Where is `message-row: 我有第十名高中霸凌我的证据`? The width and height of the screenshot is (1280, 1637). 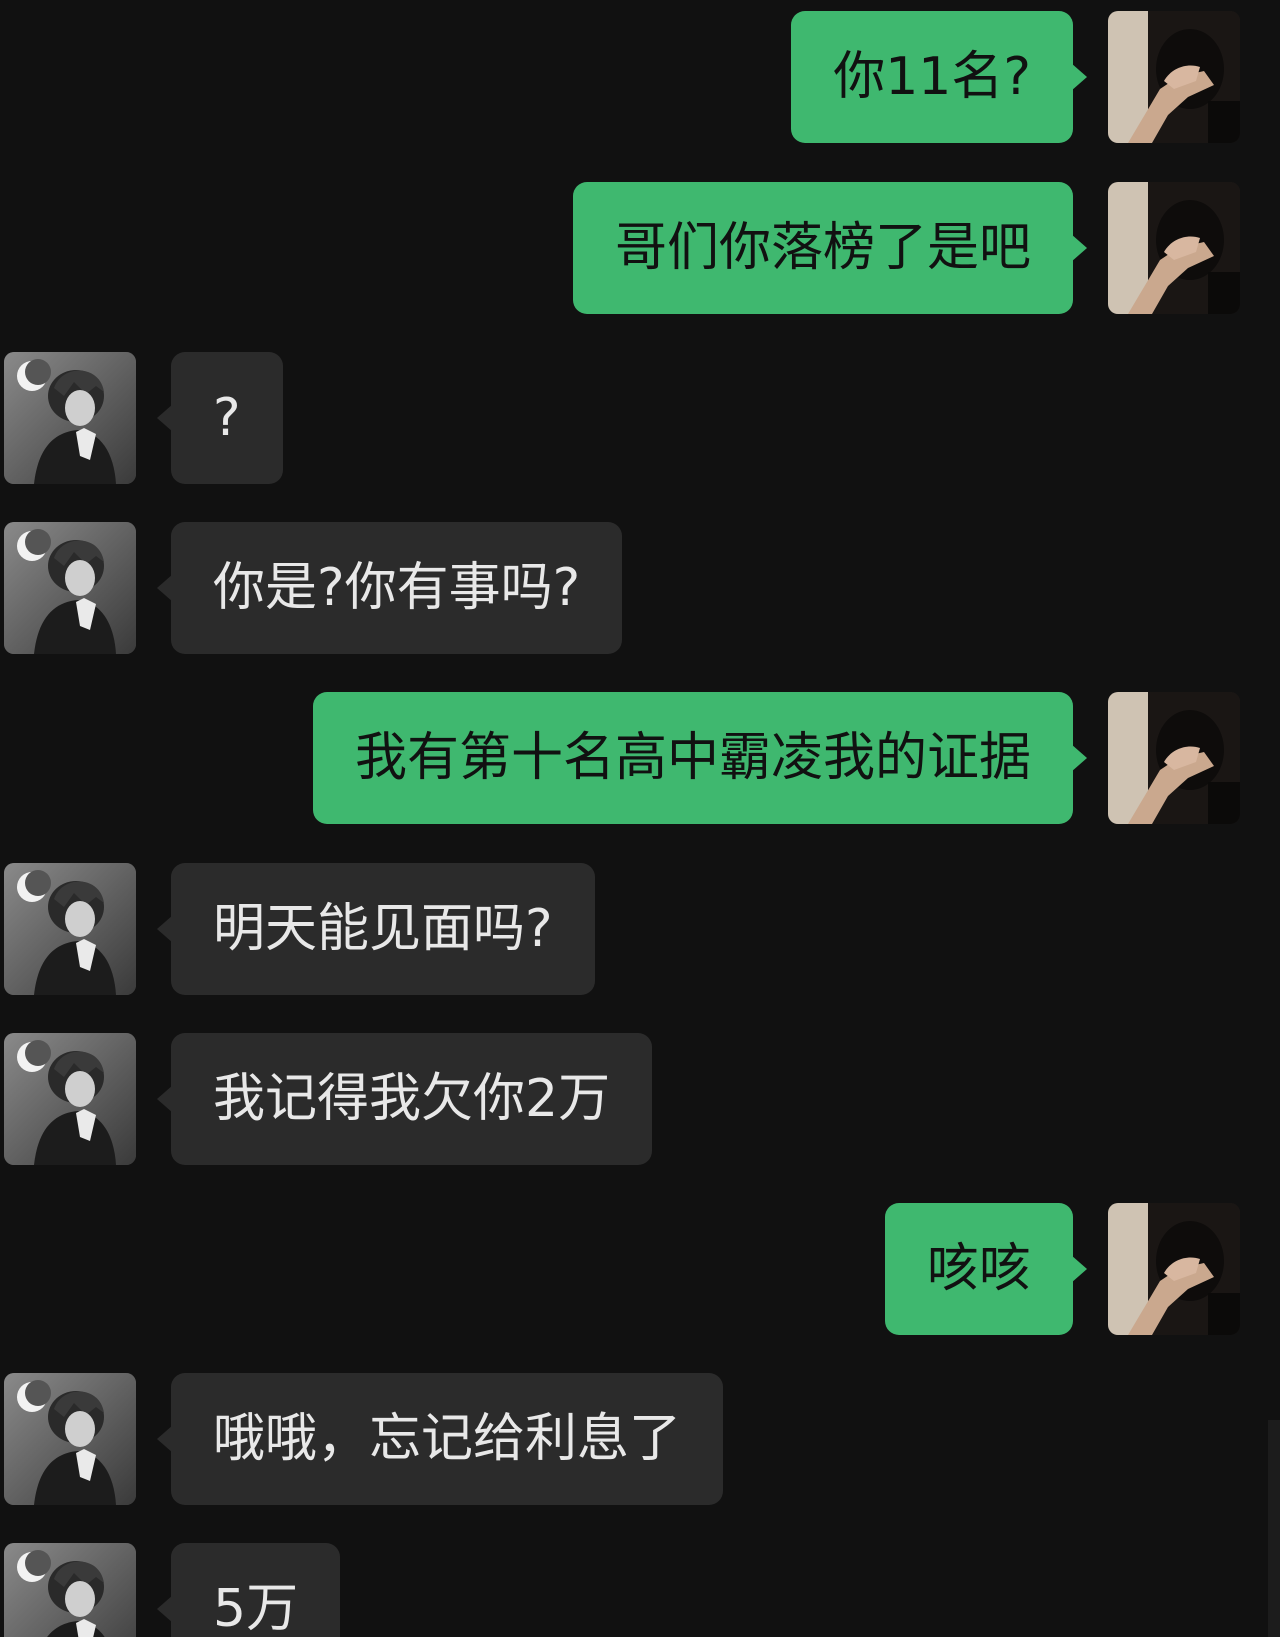 message-row: 我有第十名高中霸凌我的证据 is located at coordinates (640, 758).